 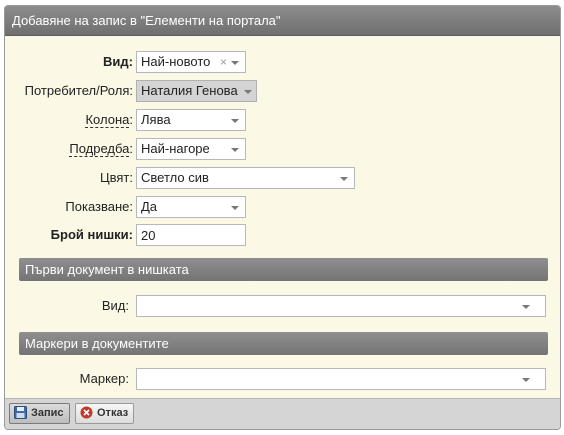 I want to click on vid-select: Най-новото ×, so click(x=191, y=62).